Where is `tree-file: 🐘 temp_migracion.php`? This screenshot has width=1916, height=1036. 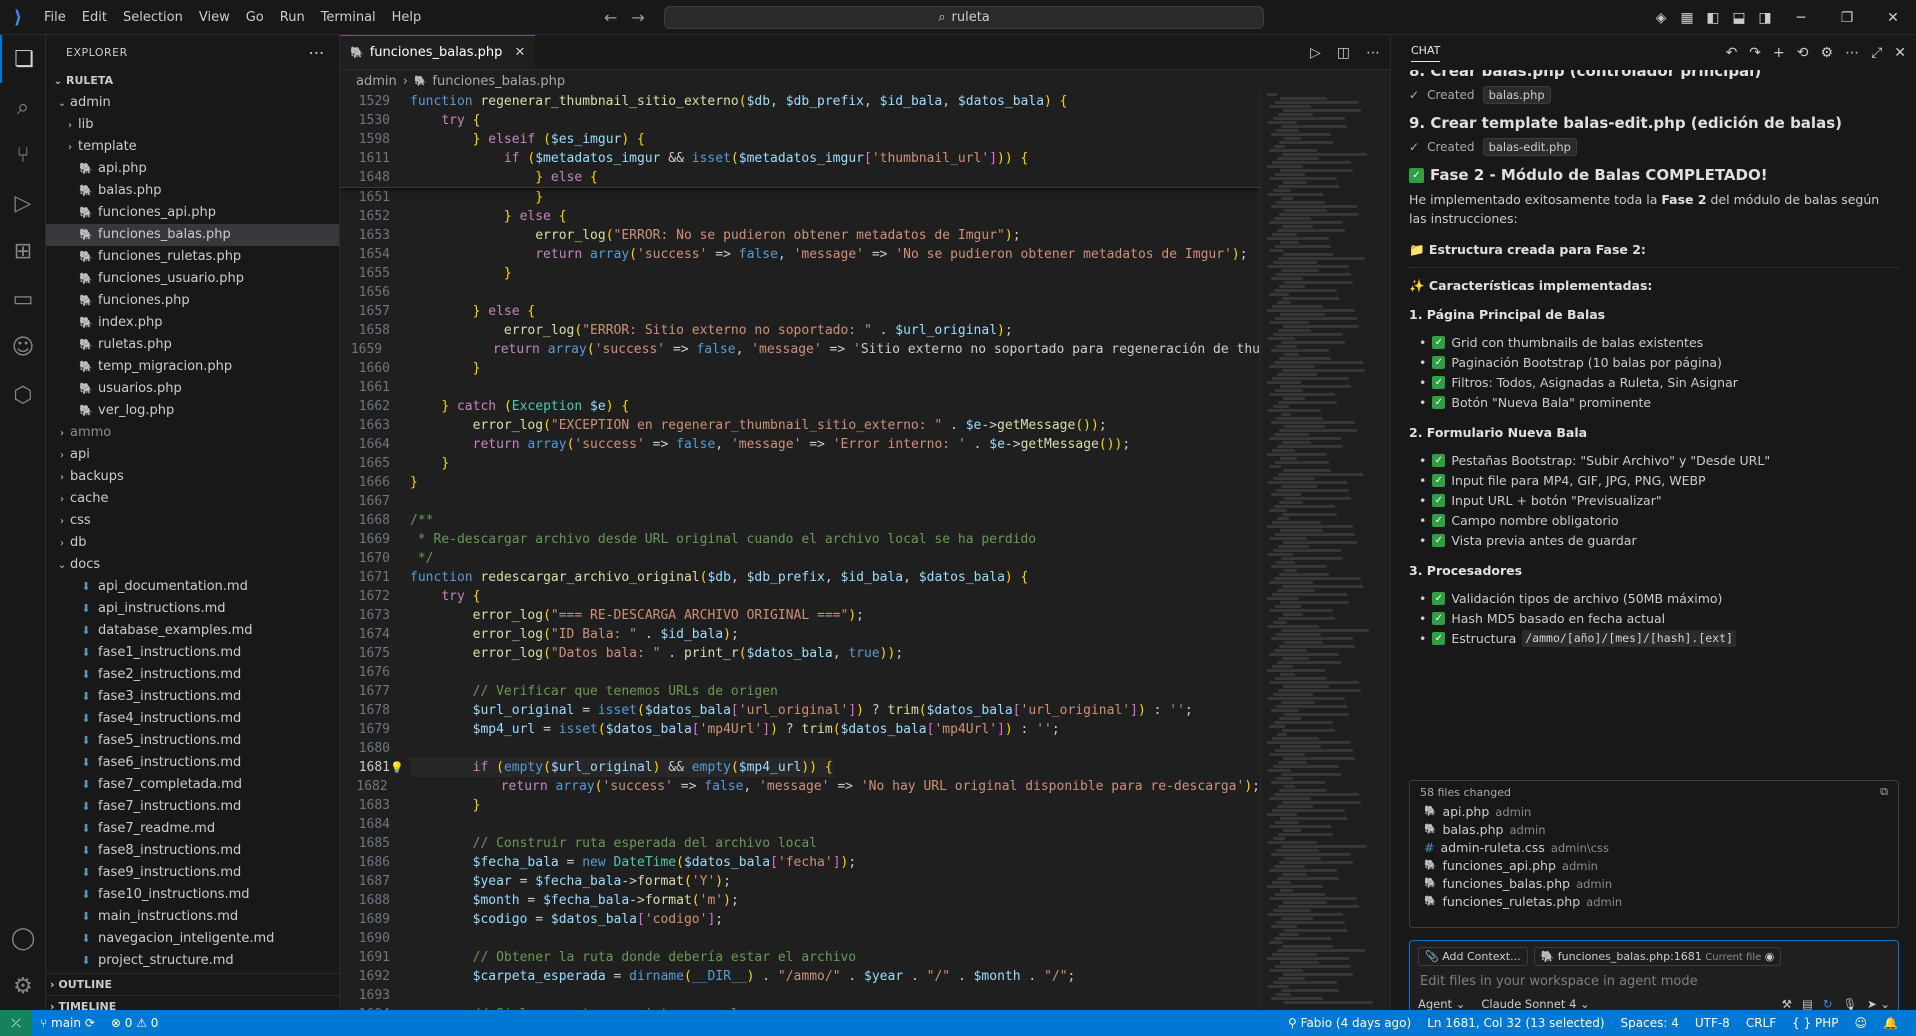 tree-file: 🐘 temp_migracion.php is located at coordinates (192, 367).